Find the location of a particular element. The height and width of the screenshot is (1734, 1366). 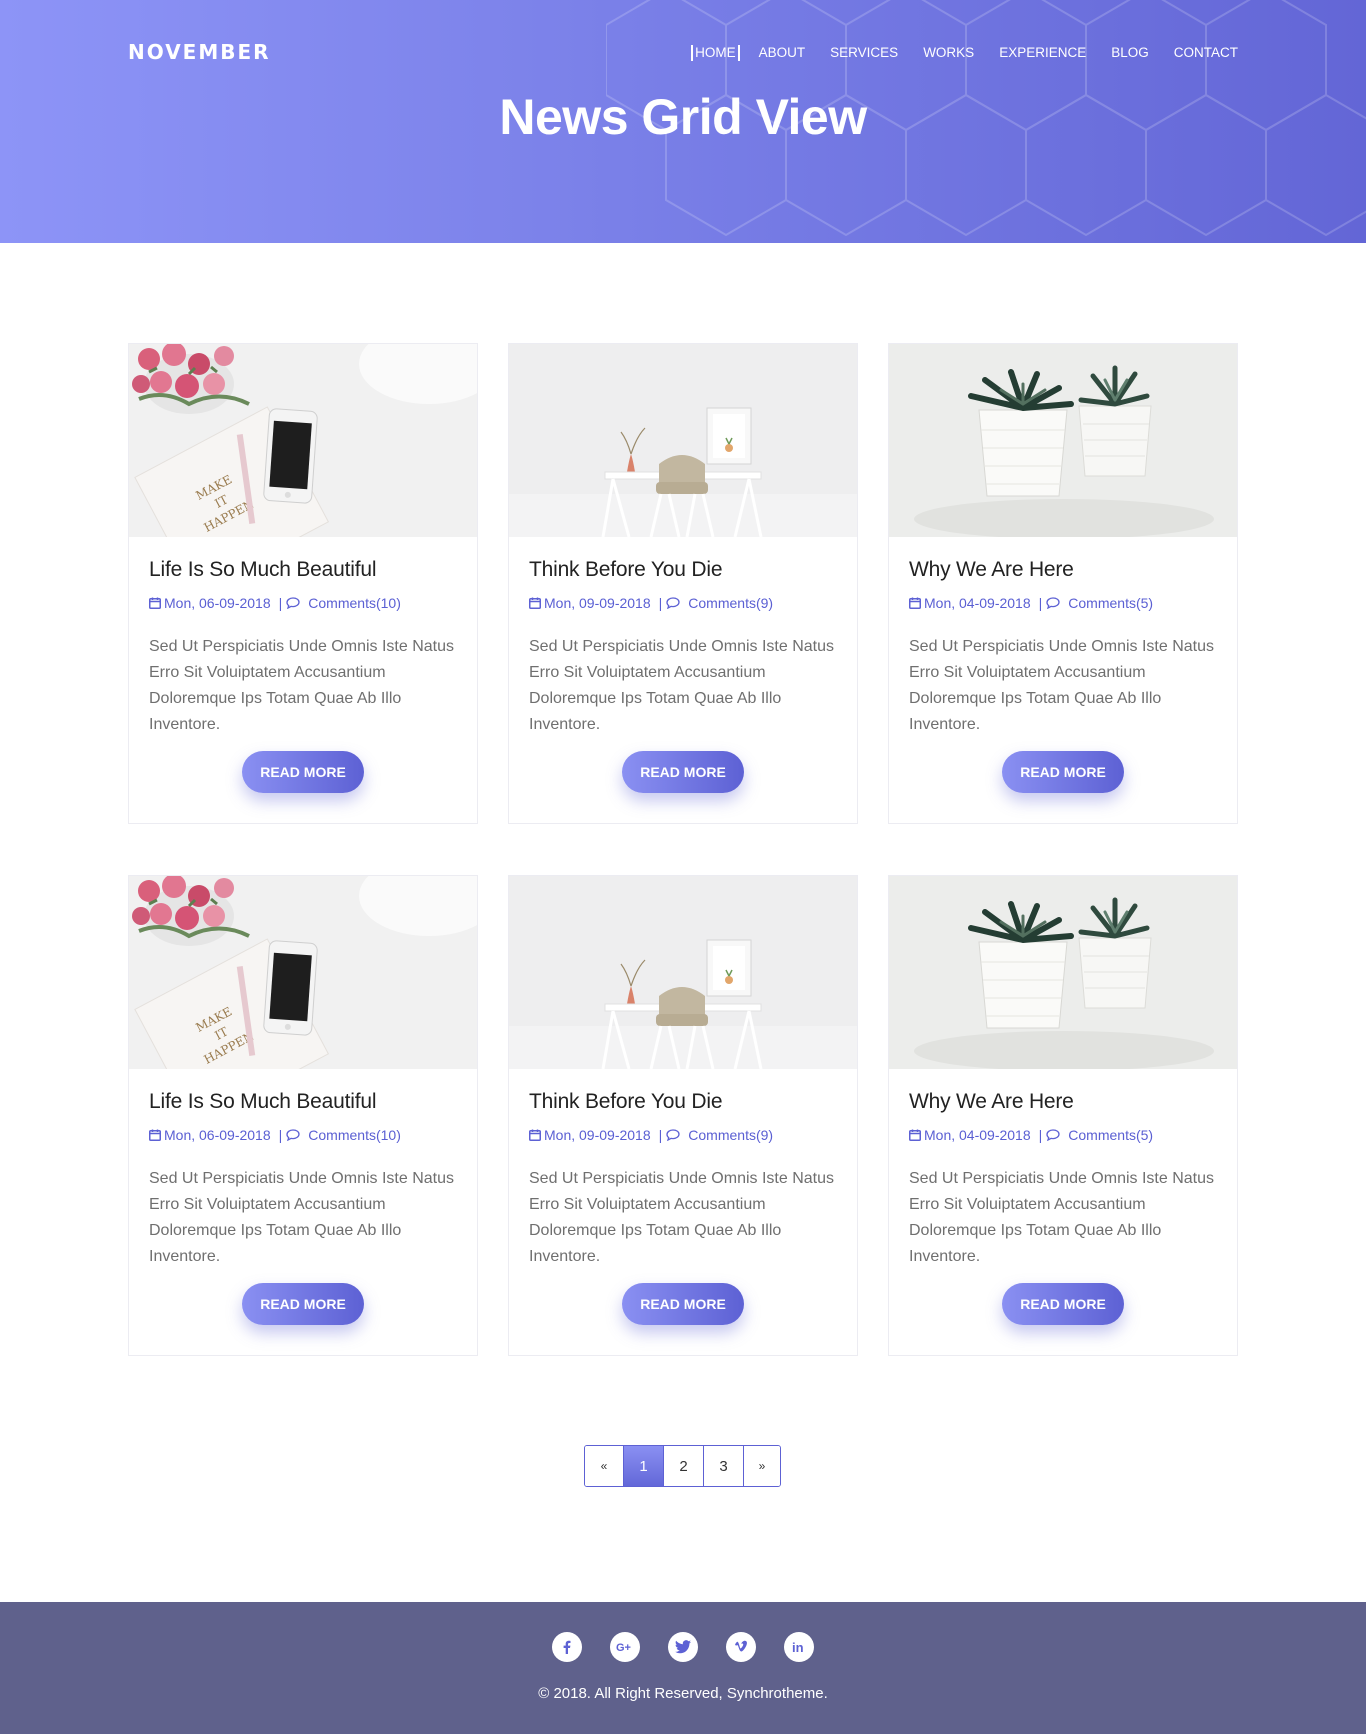

twitter-icon is located at coordinates (683, 1647).